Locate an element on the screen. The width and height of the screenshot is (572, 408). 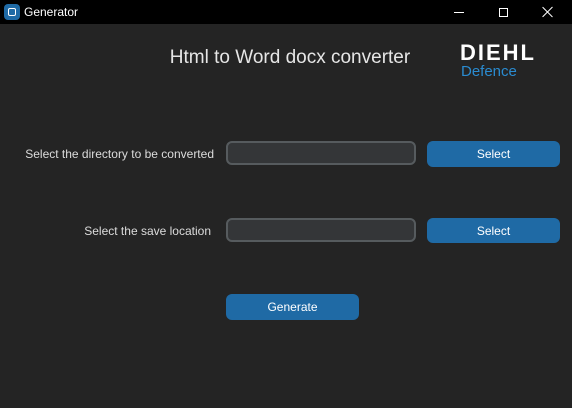
generate-button: Generate is located at coordinates (292, 307).